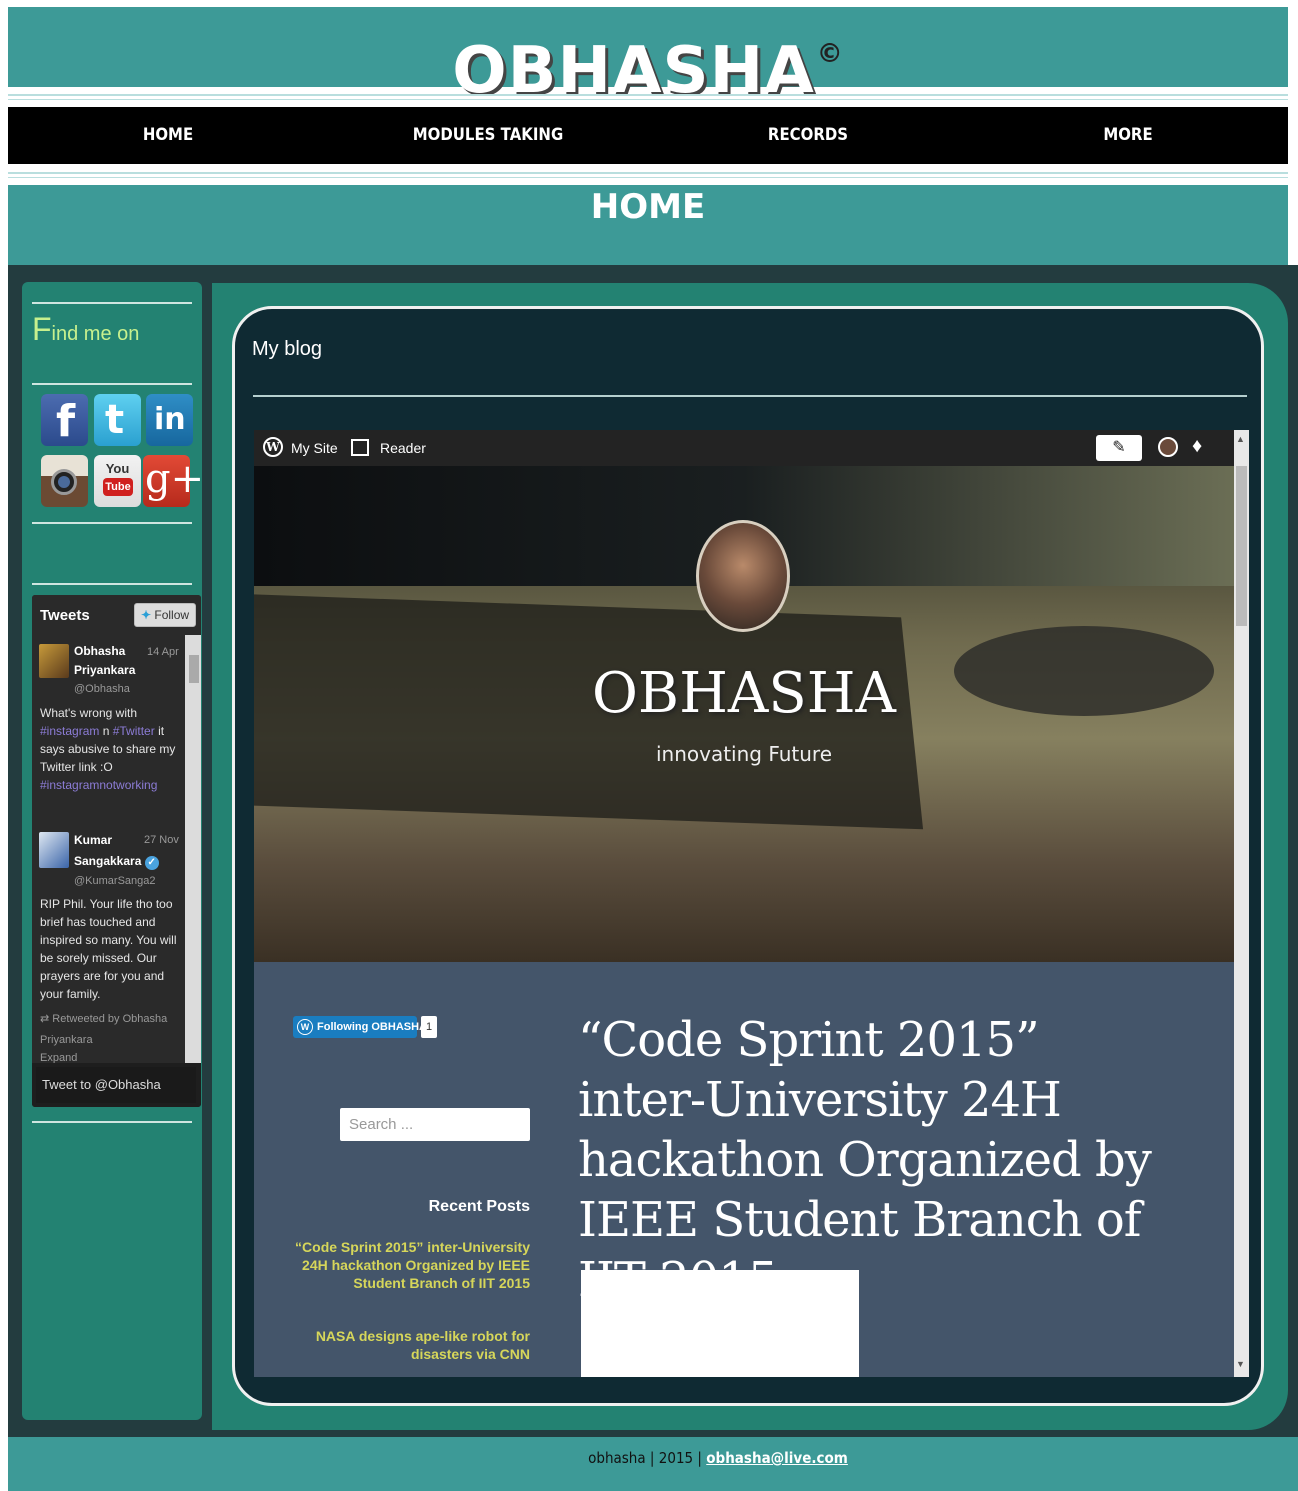 This screenshot has height=1491, width=1298. Describe the element at coordinates (117, 420) in the screenshot. I see `twitter-icon: t` at that location.